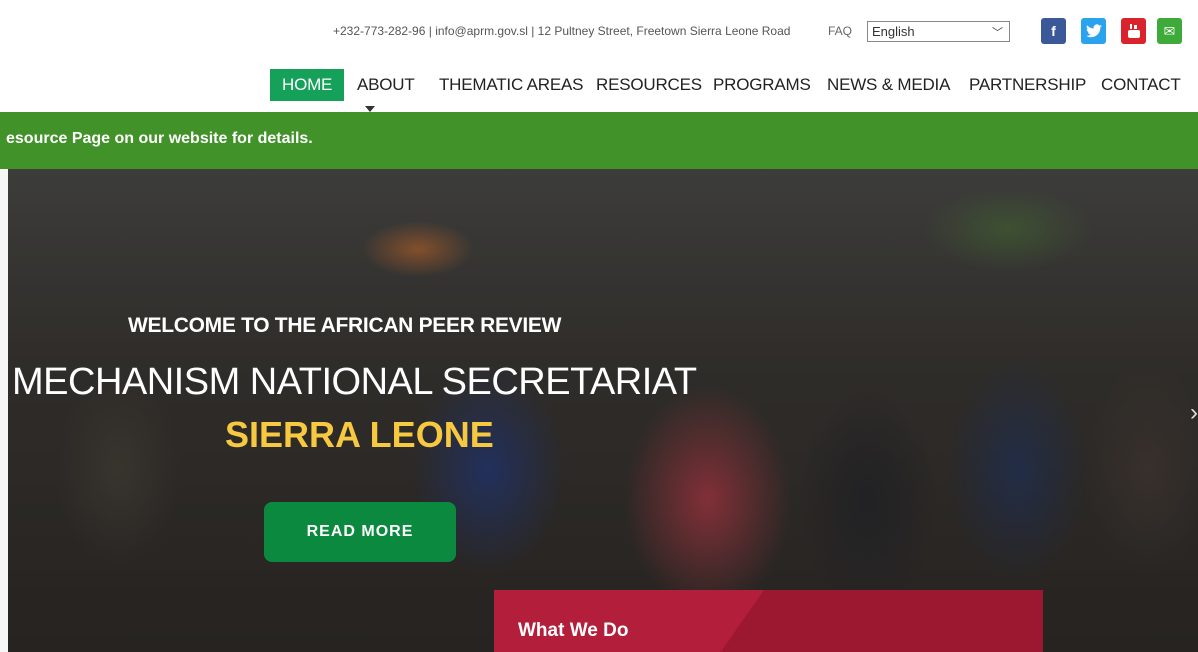 The height and width of the screenshot is (652, 1198). Describe the element at coordinates (345, 325) in the screenshot. I see `hero-welcome-text: WELCOME TO THE AFRICAN PEER REVIEW` at that location.